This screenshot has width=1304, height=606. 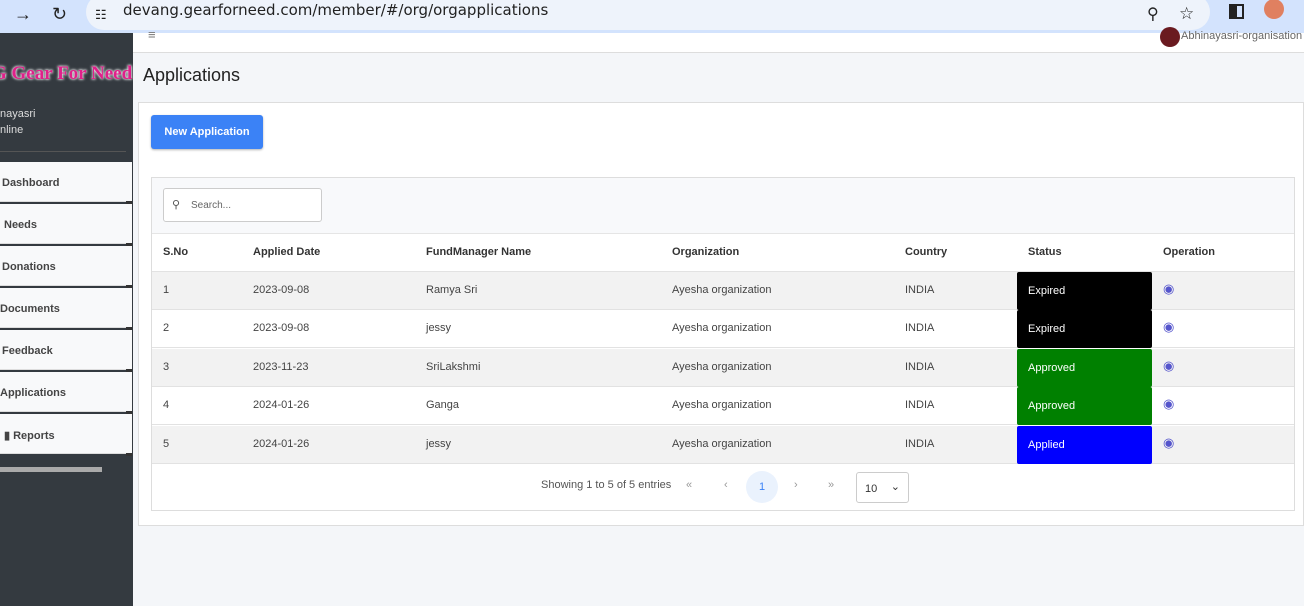 I want to click on first-page-button: «, so click(x=689, y=485).